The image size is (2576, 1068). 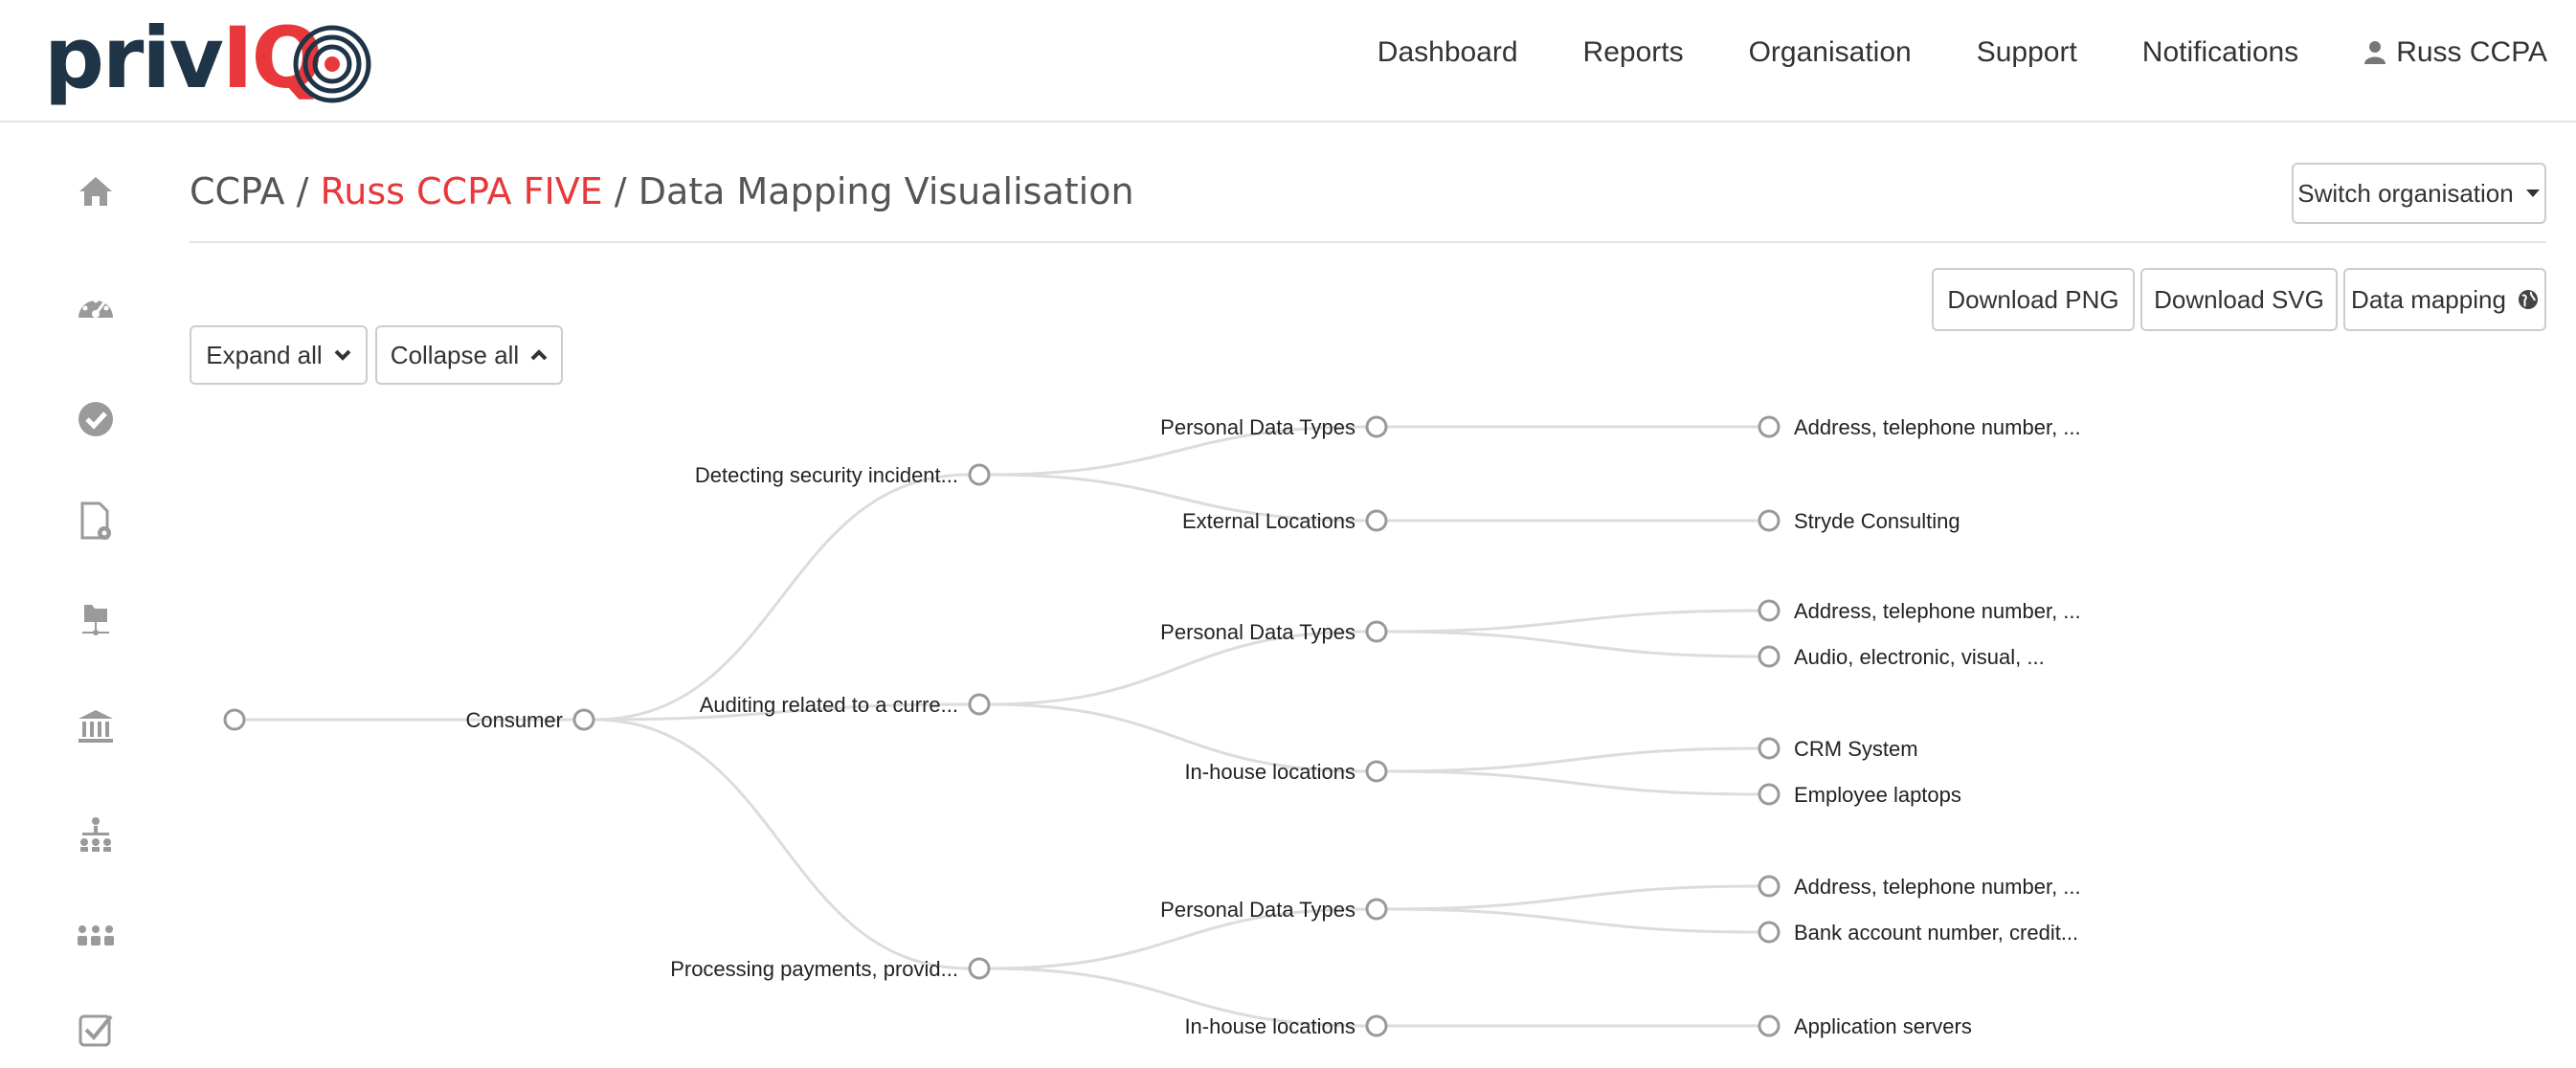 I want to click on tree-node-item: Application servers, so click(x=1865, y=1026).